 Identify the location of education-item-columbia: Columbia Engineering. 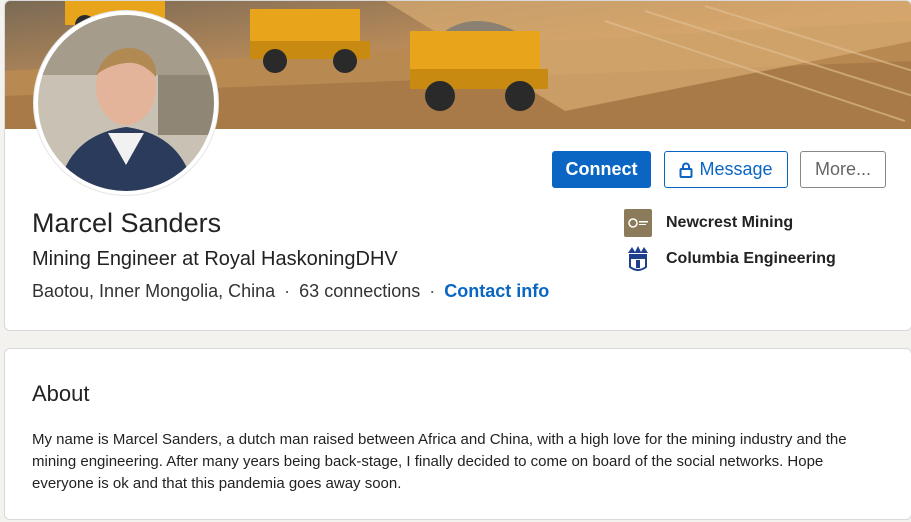
(730, 259).